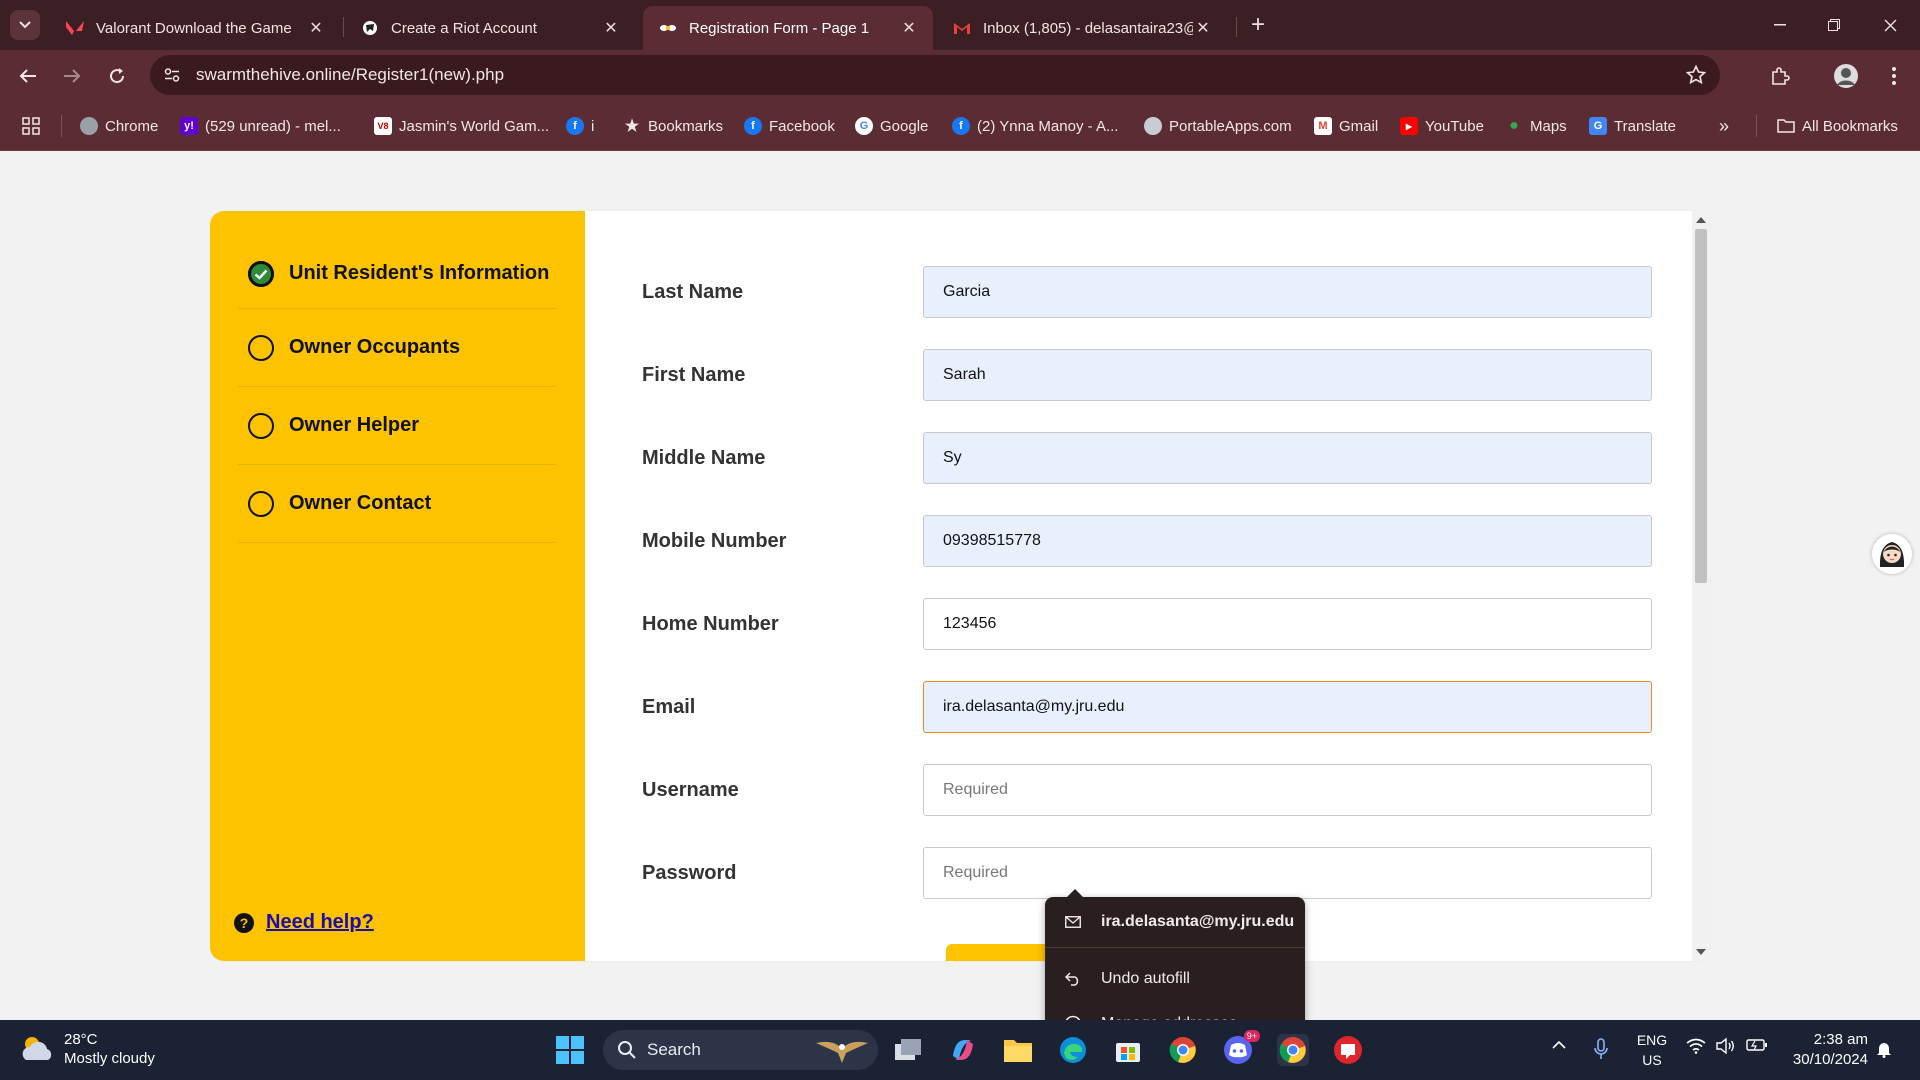 This screenshot has height=1080, width=1920. Describe the element at coordinates (320, 922) in the screenshot. I see `need-help-link: Need help?` at that location.